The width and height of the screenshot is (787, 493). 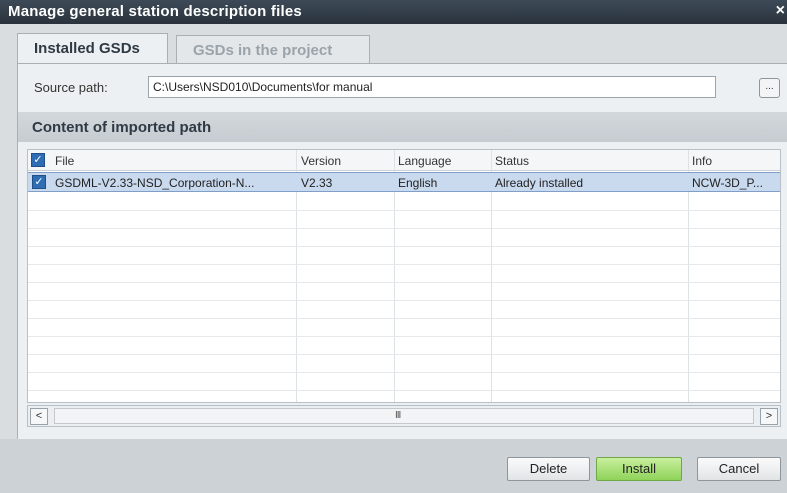 I want to click on column-header-status: Status, so click(x=512, y=161).